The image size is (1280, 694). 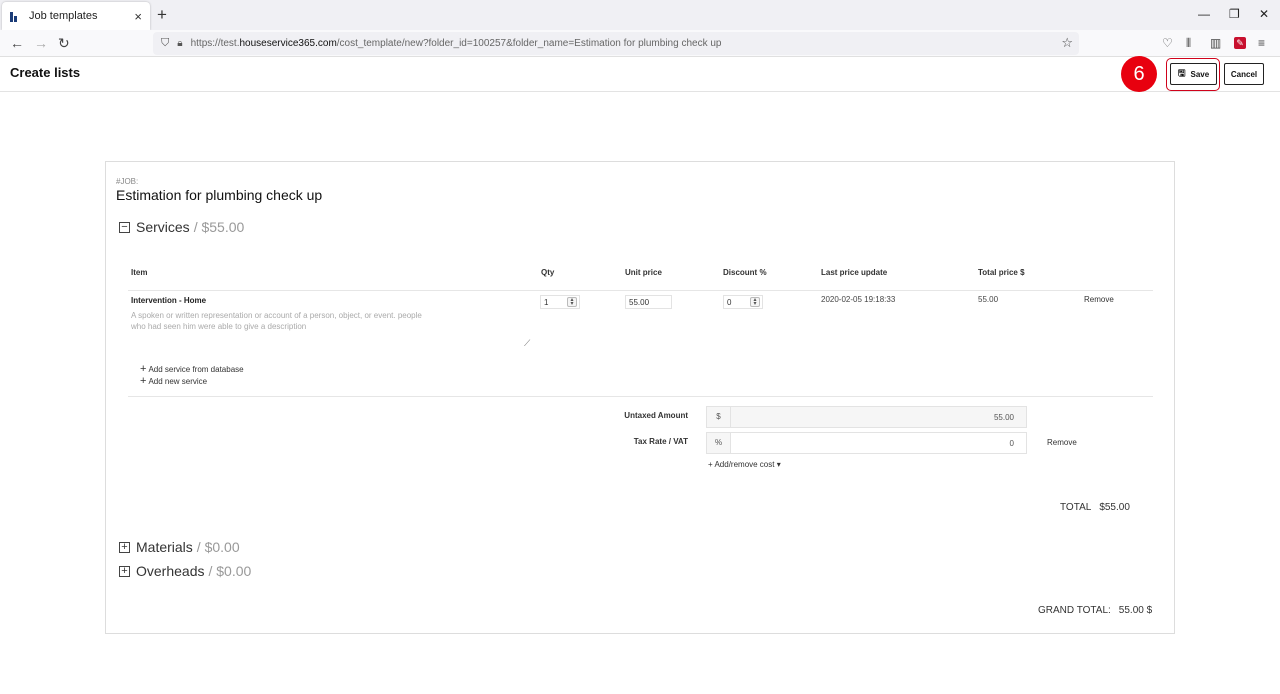 What do you see at coordinates (1076, 507) in the screenshot?
I see `total-label: TOTAL` at bounding box center [1076, 507].